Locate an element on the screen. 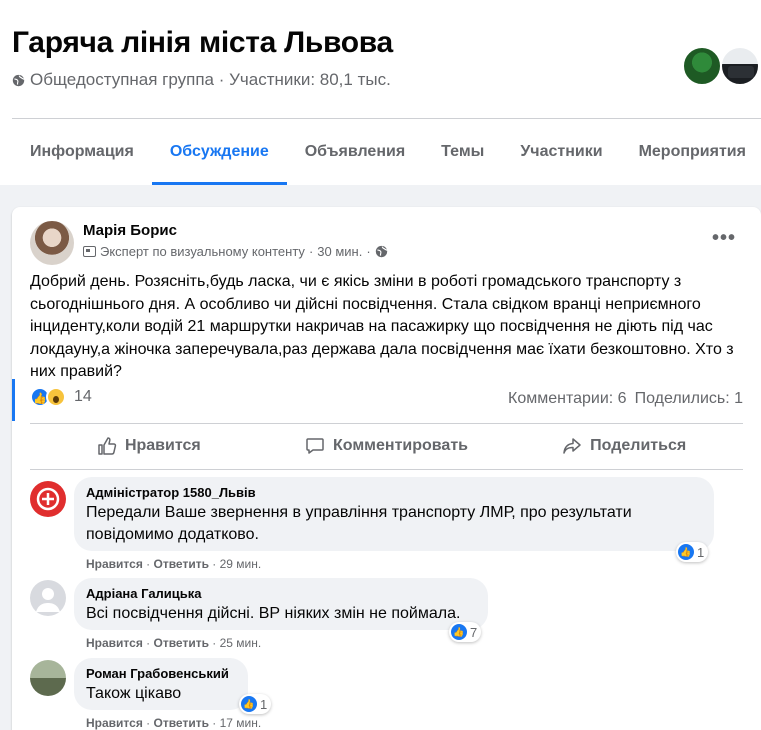  comment-time: 25 мин. is located at coordinates (241, 643).